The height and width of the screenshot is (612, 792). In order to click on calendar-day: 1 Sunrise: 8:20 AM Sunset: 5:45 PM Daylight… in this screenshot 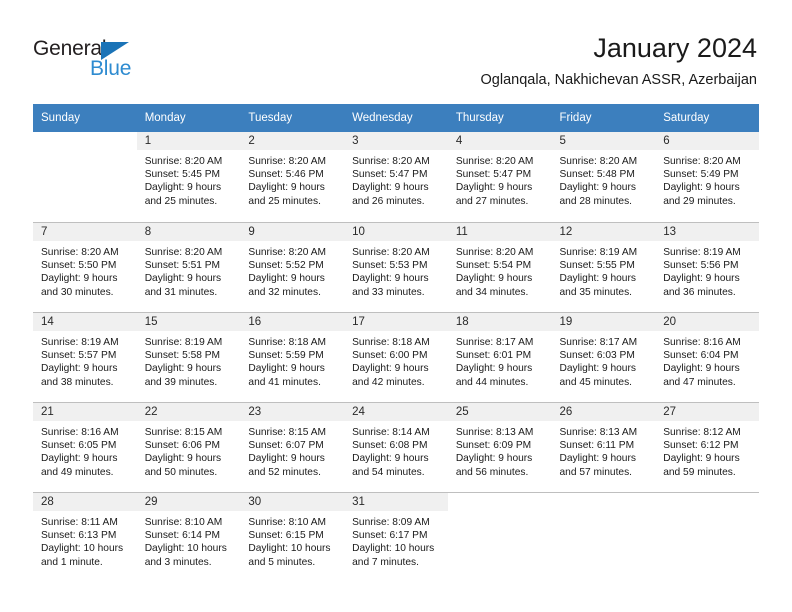, I will do `click(188, 176)`.